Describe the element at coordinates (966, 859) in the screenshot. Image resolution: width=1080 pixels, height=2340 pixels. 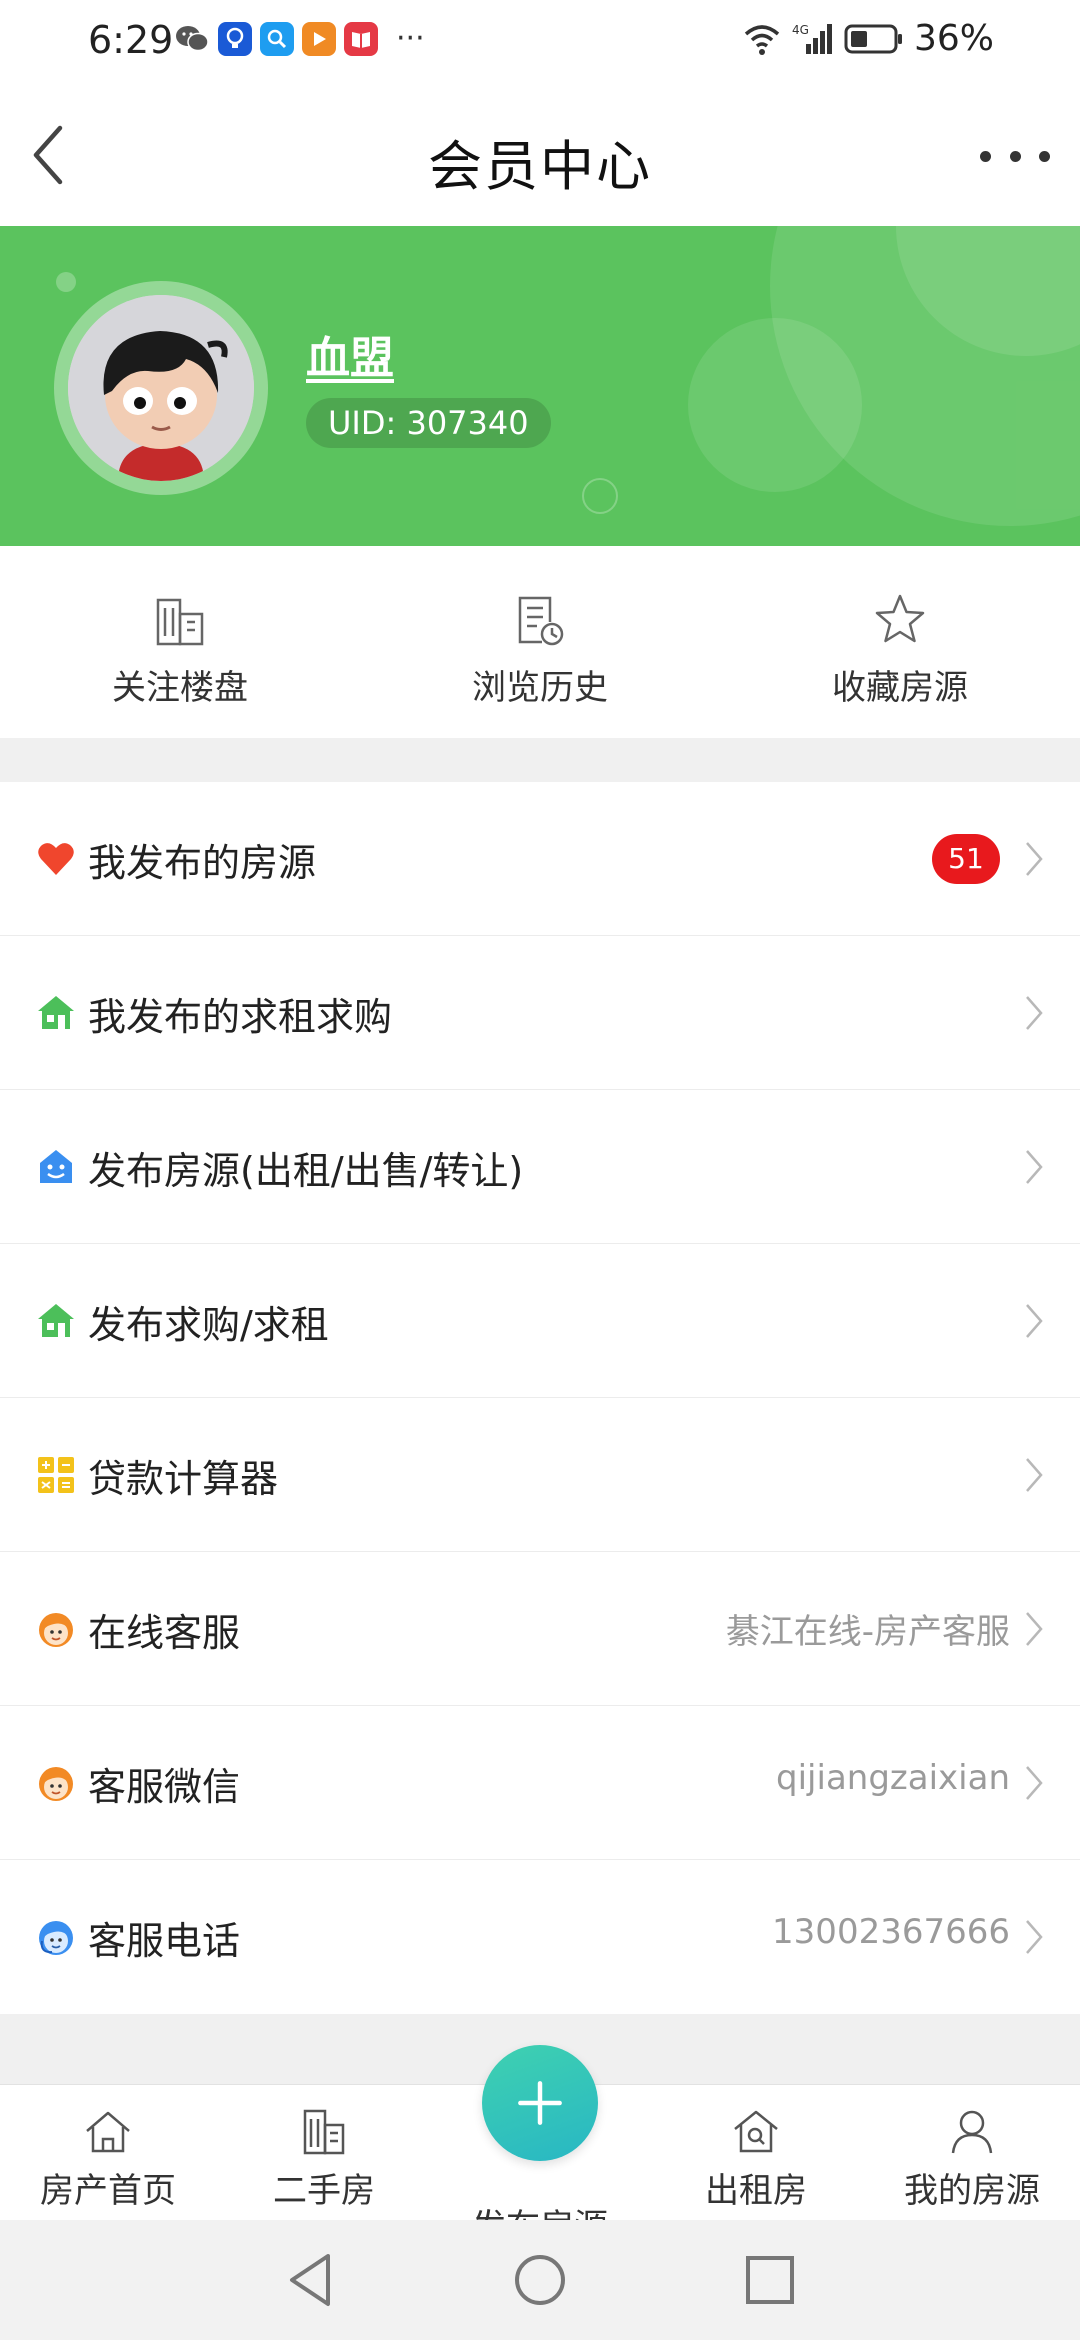
I see `listing-count-badge: 51` at that location.